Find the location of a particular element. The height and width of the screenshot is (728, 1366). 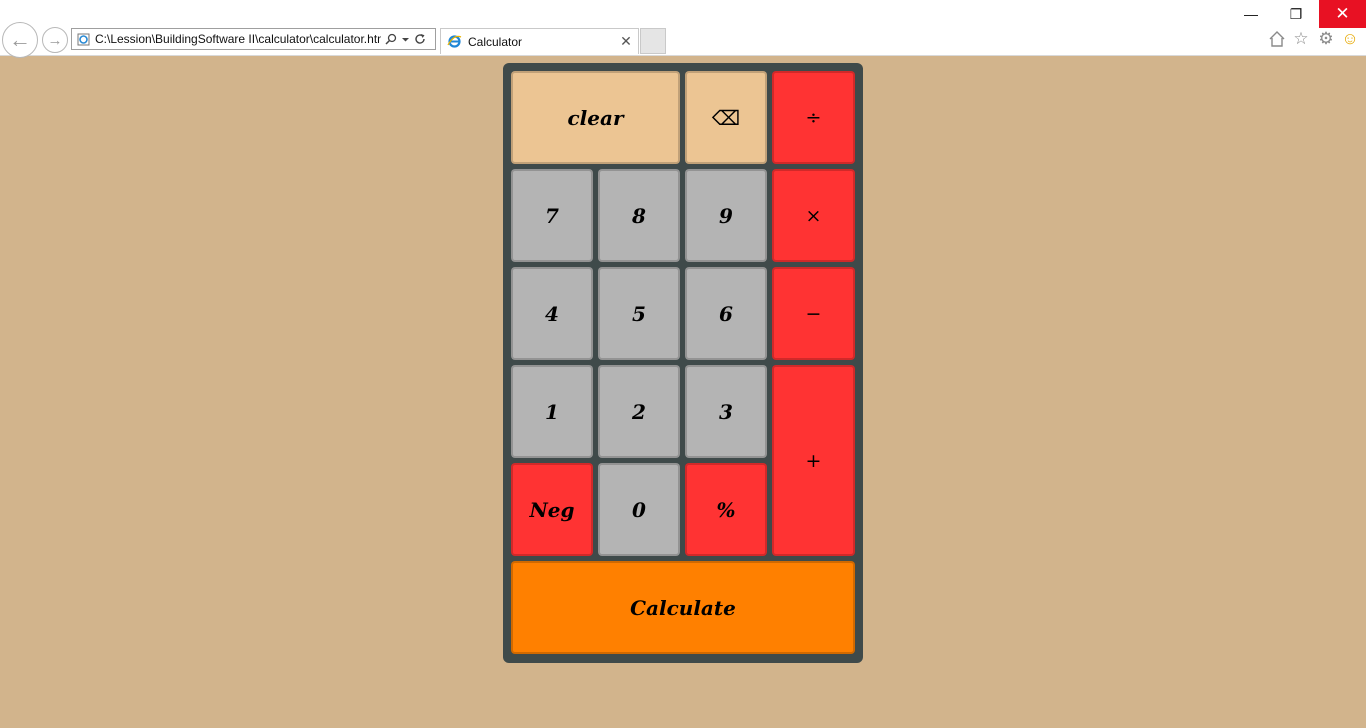

back-button: ← is located at coordinates (20, 40).